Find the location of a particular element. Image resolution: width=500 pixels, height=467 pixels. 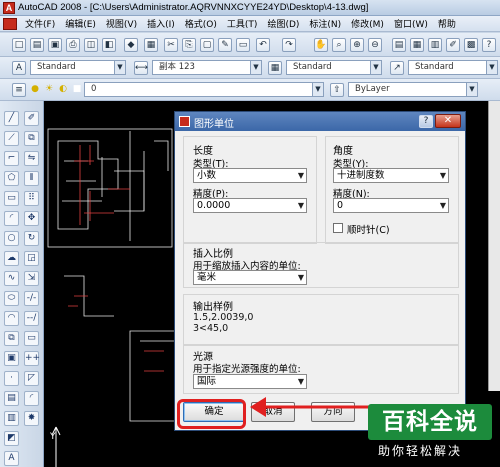

fillet-icon: ◜ is located at coordinates (31, 398).